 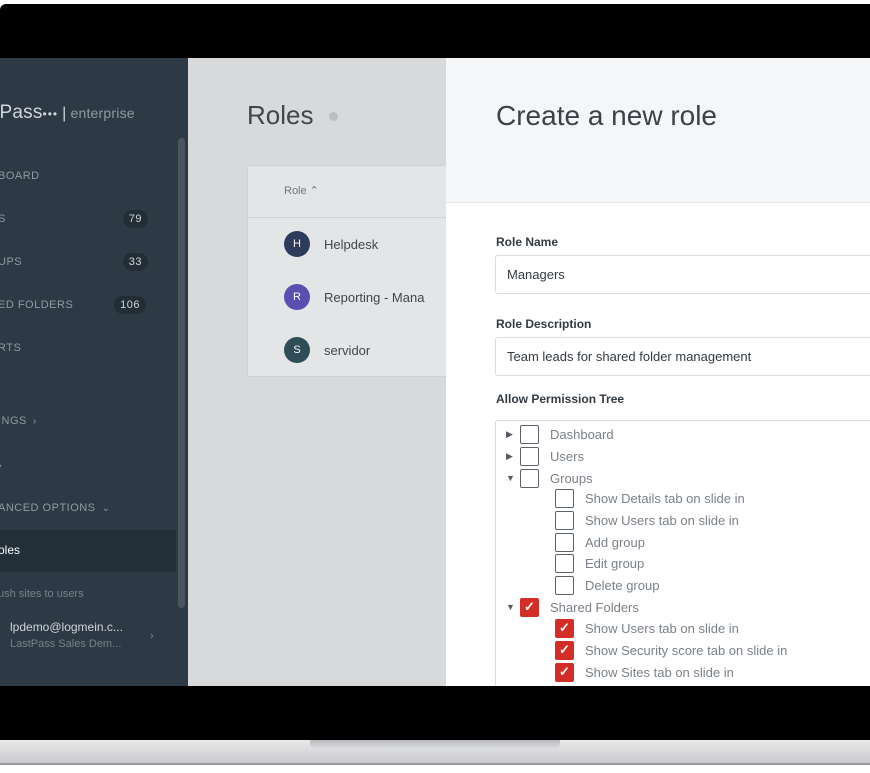 I want to click on panel-header: Create a new role, so click(x=658, y=130).